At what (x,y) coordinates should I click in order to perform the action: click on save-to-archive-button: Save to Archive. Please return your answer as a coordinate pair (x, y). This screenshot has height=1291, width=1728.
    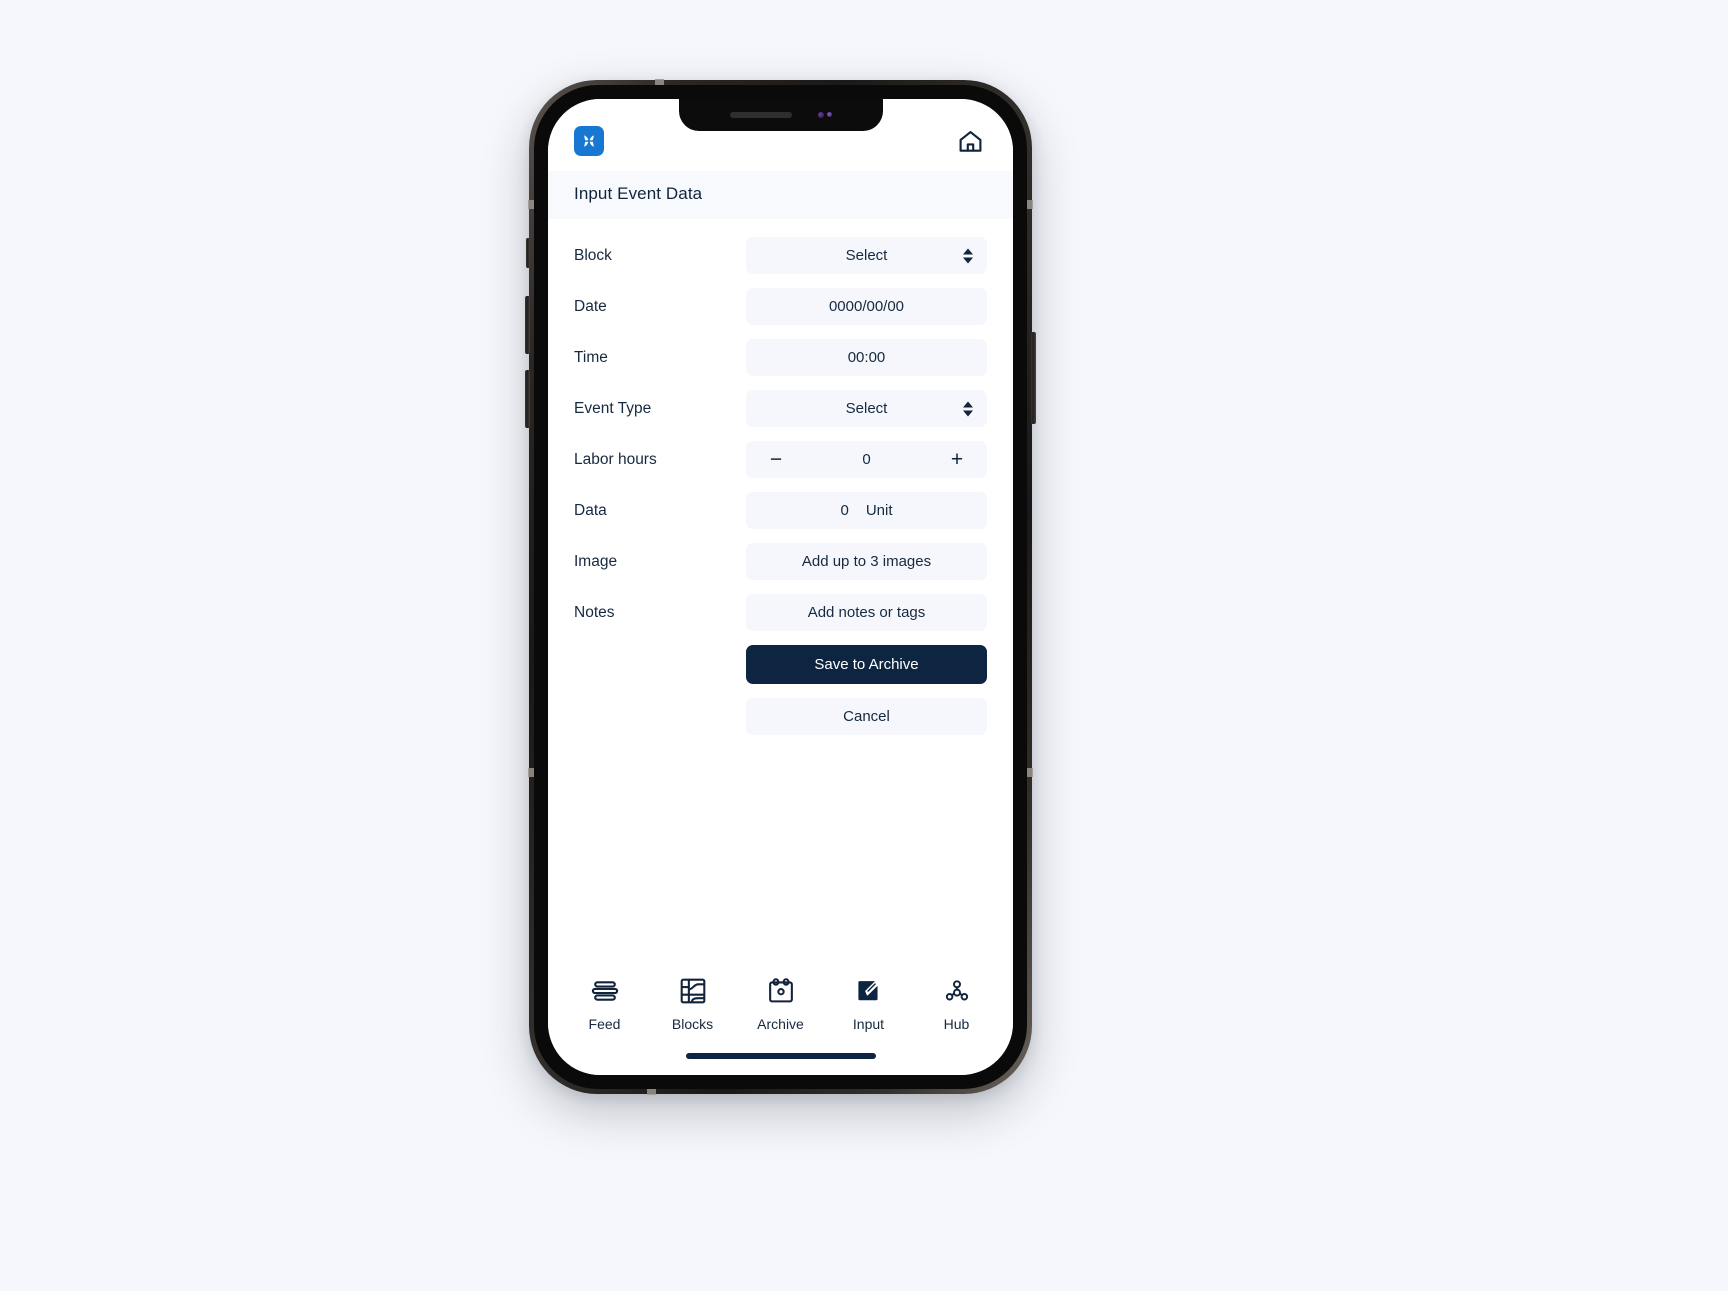
    Looking at the image, I should click on (866, 664).